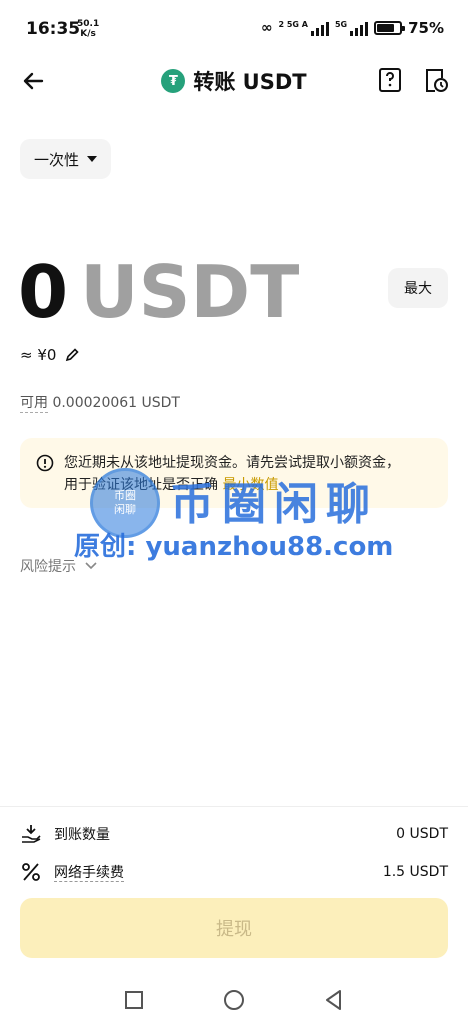 The width and height of the screenshot is (468, 1024). I want to click on fiat-estimate: ≈ ¥0, so click(50, 355).